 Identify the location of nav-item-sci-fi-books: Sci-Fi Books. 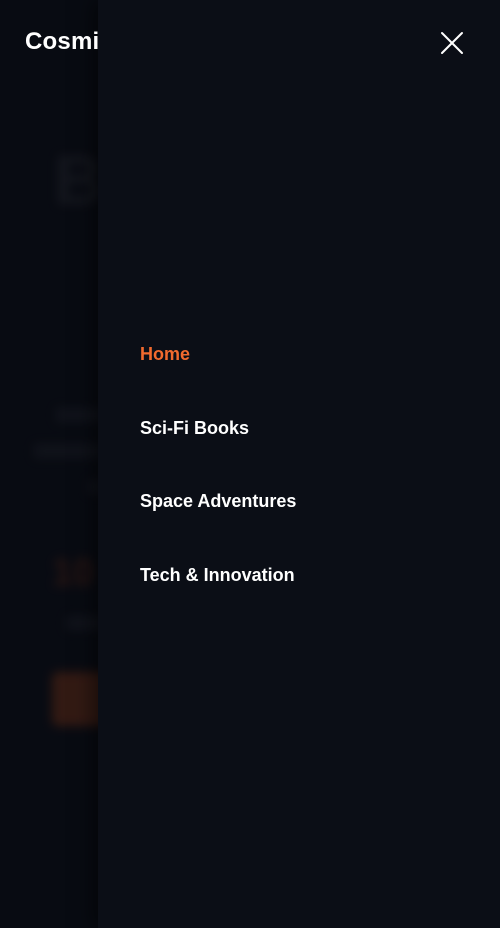
(218, 445).